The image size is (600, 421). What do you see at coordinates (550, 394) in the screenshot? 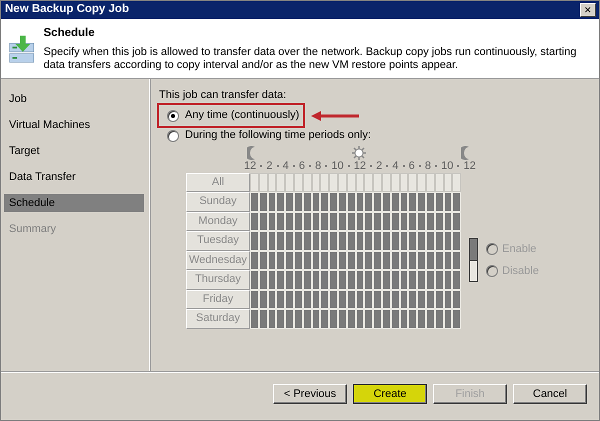
I see `dialog-button: Cancel` at bounding box center [550, 394].